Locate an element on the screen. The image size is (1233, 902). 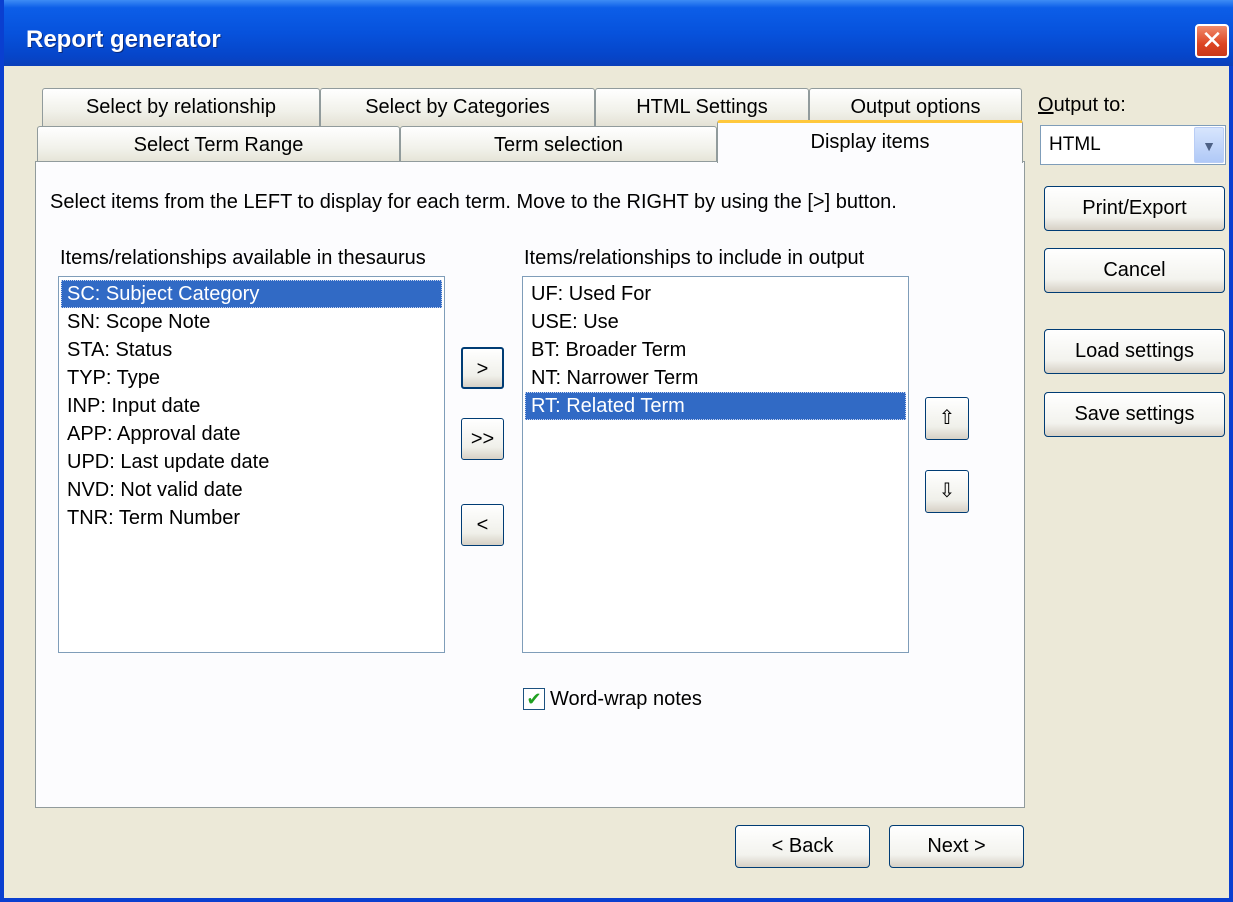
tab-label: HTML Settings is located at coordinates (702, 107).